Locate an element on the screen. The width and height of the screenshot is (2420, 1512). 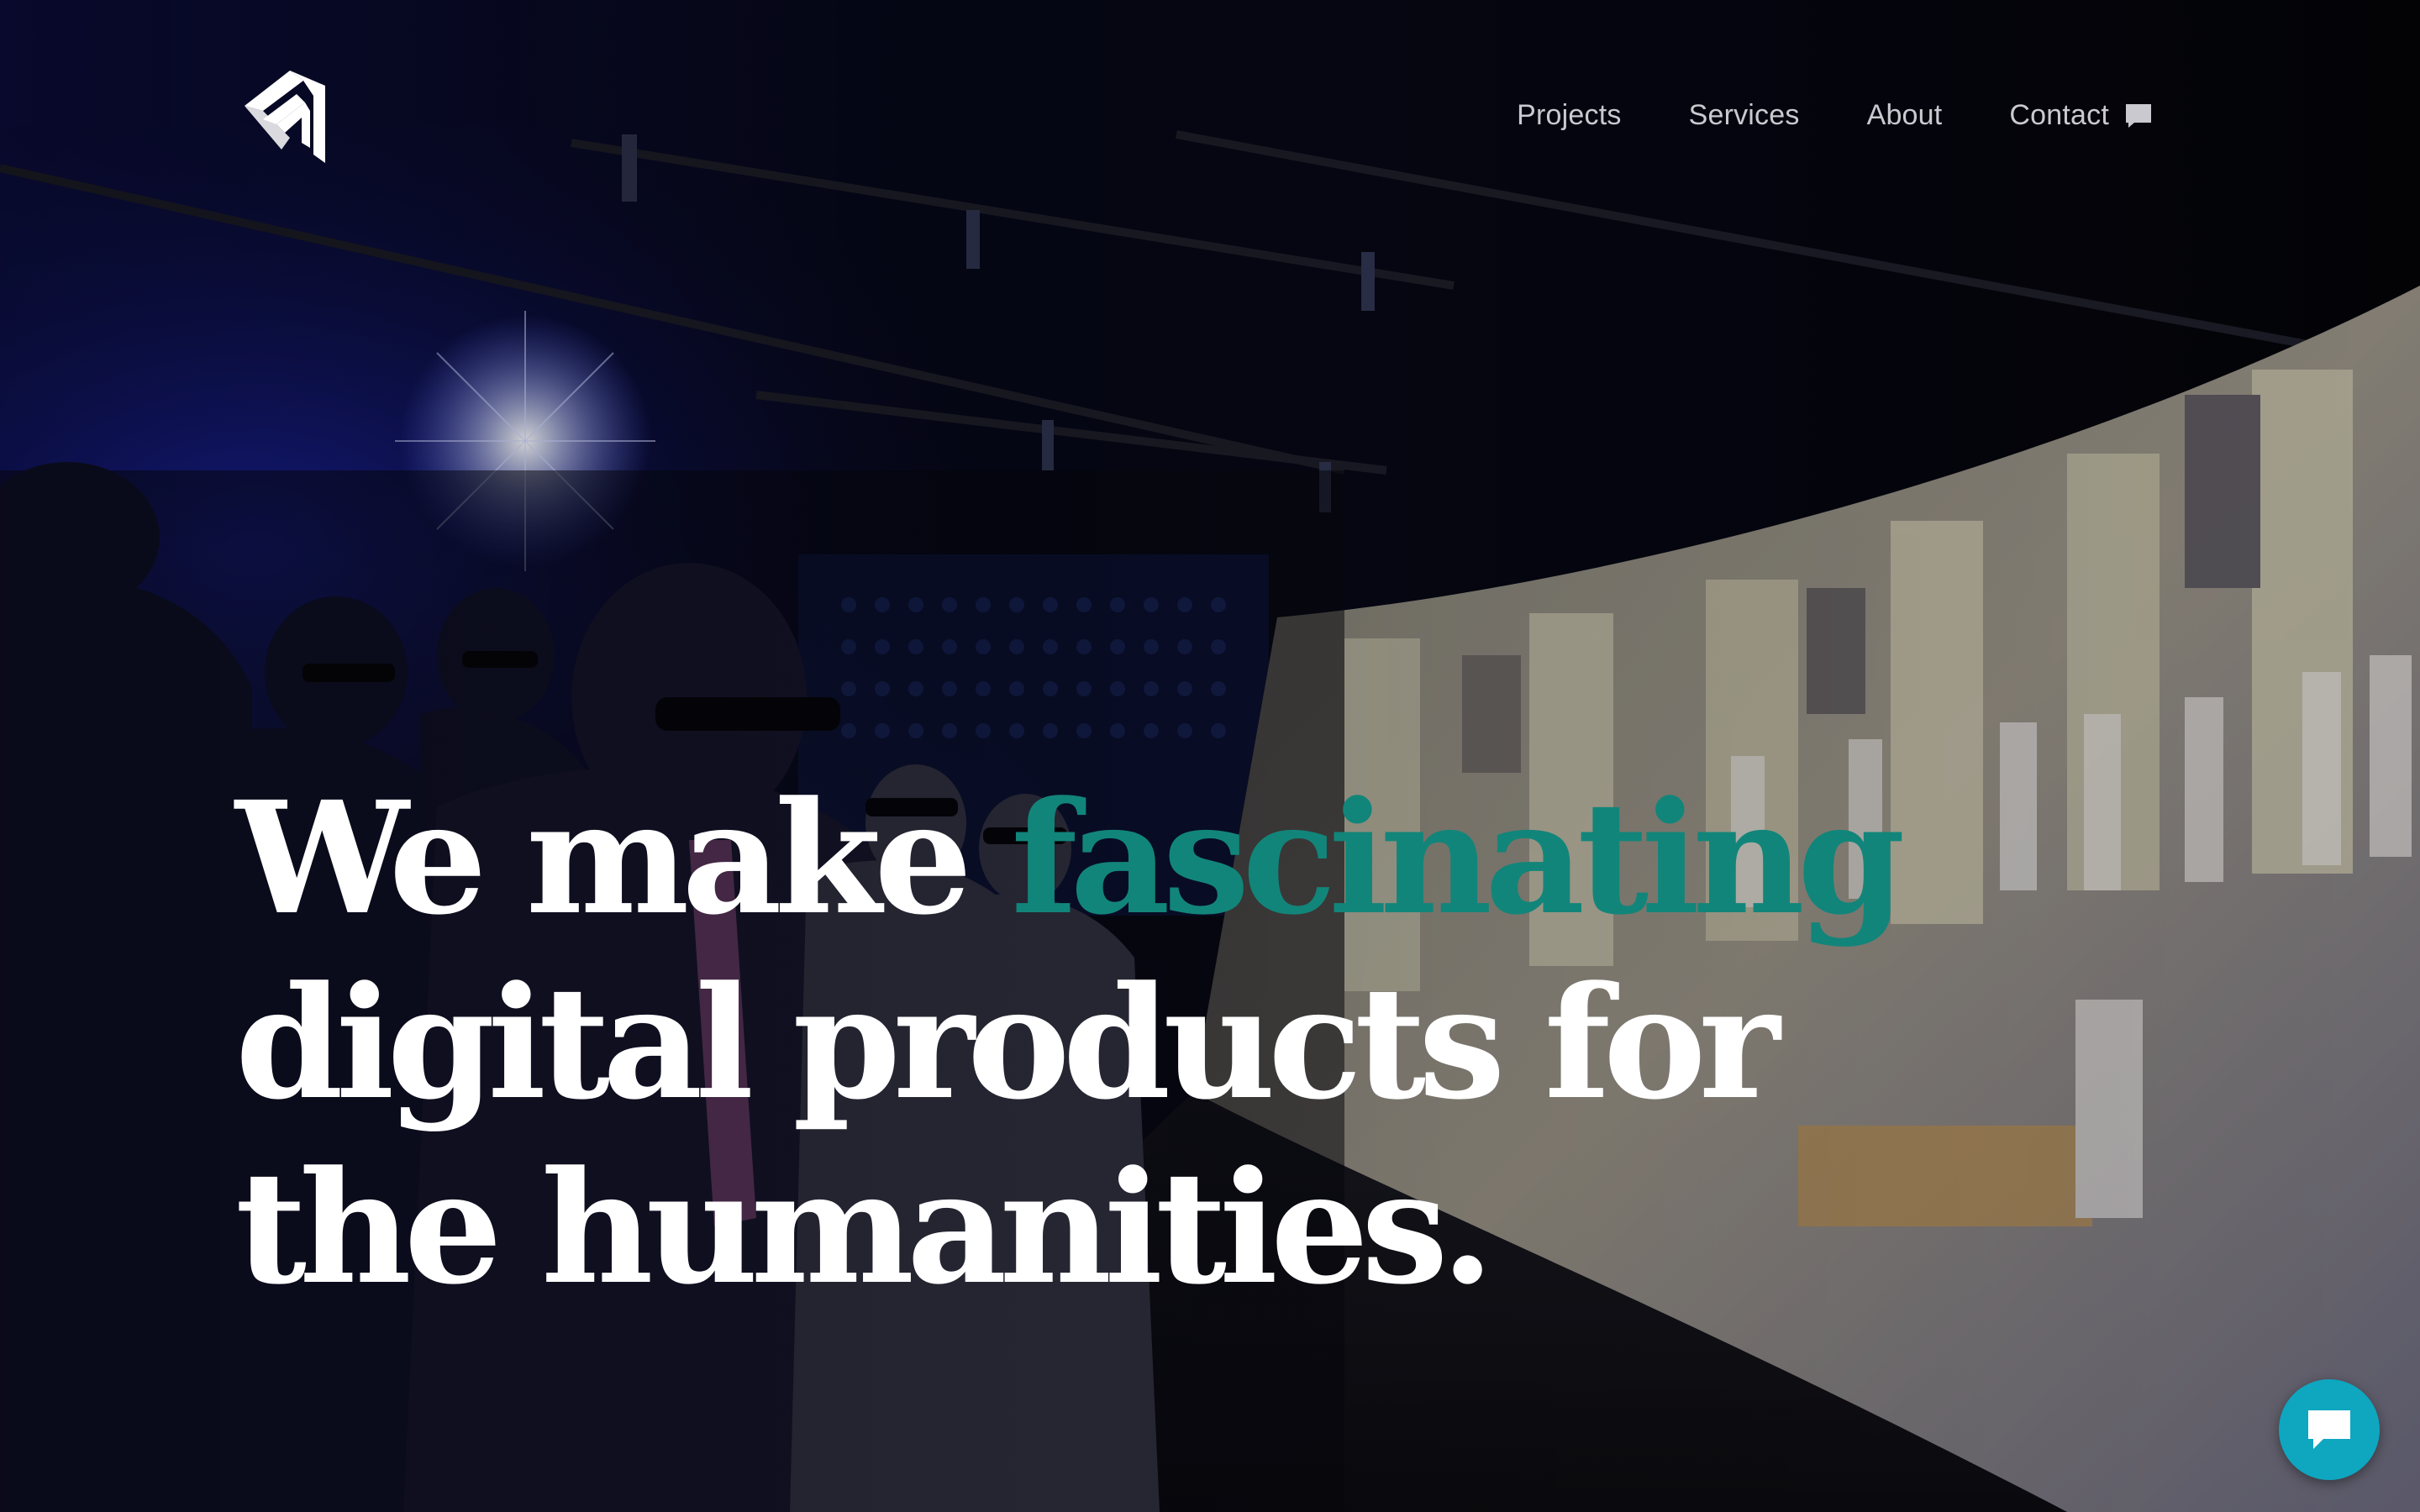
studio-logo-icon is located at coordinates (285, 116).